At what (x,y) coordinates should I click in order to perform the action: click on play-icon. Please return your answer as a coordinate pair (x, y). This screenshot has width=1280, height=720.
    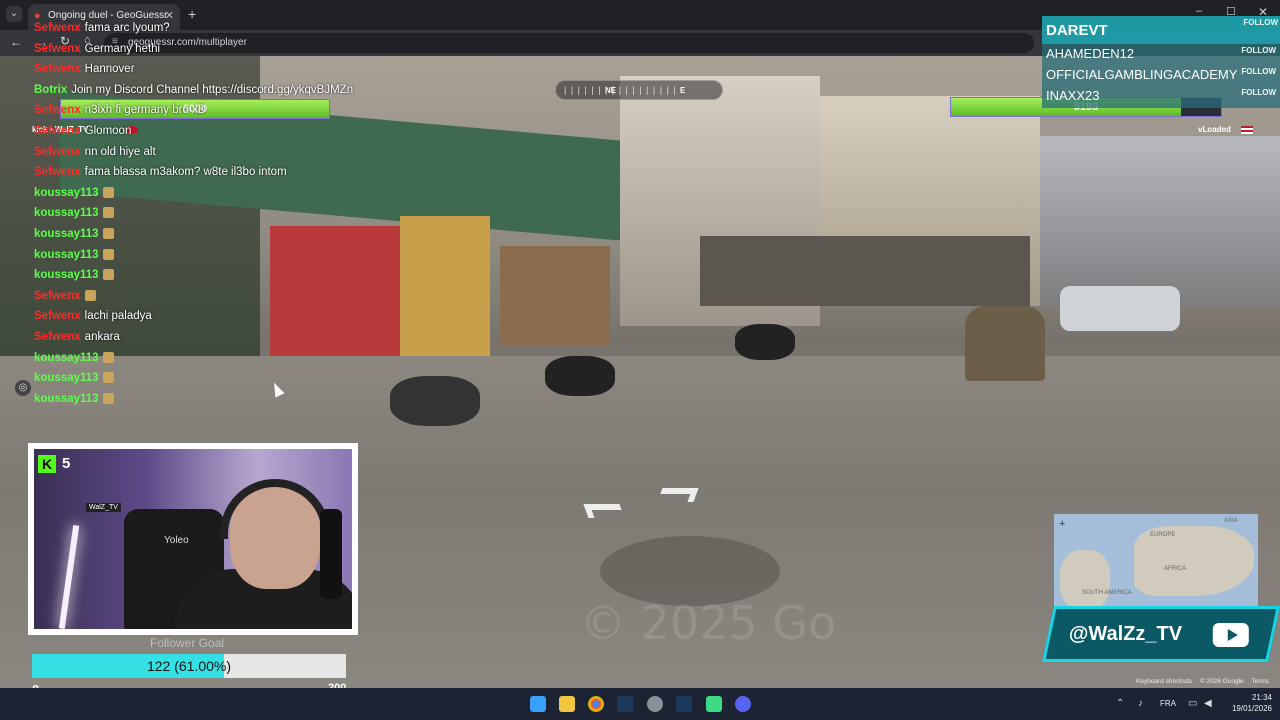
    Looking at the image, I should click on (1232, 635).